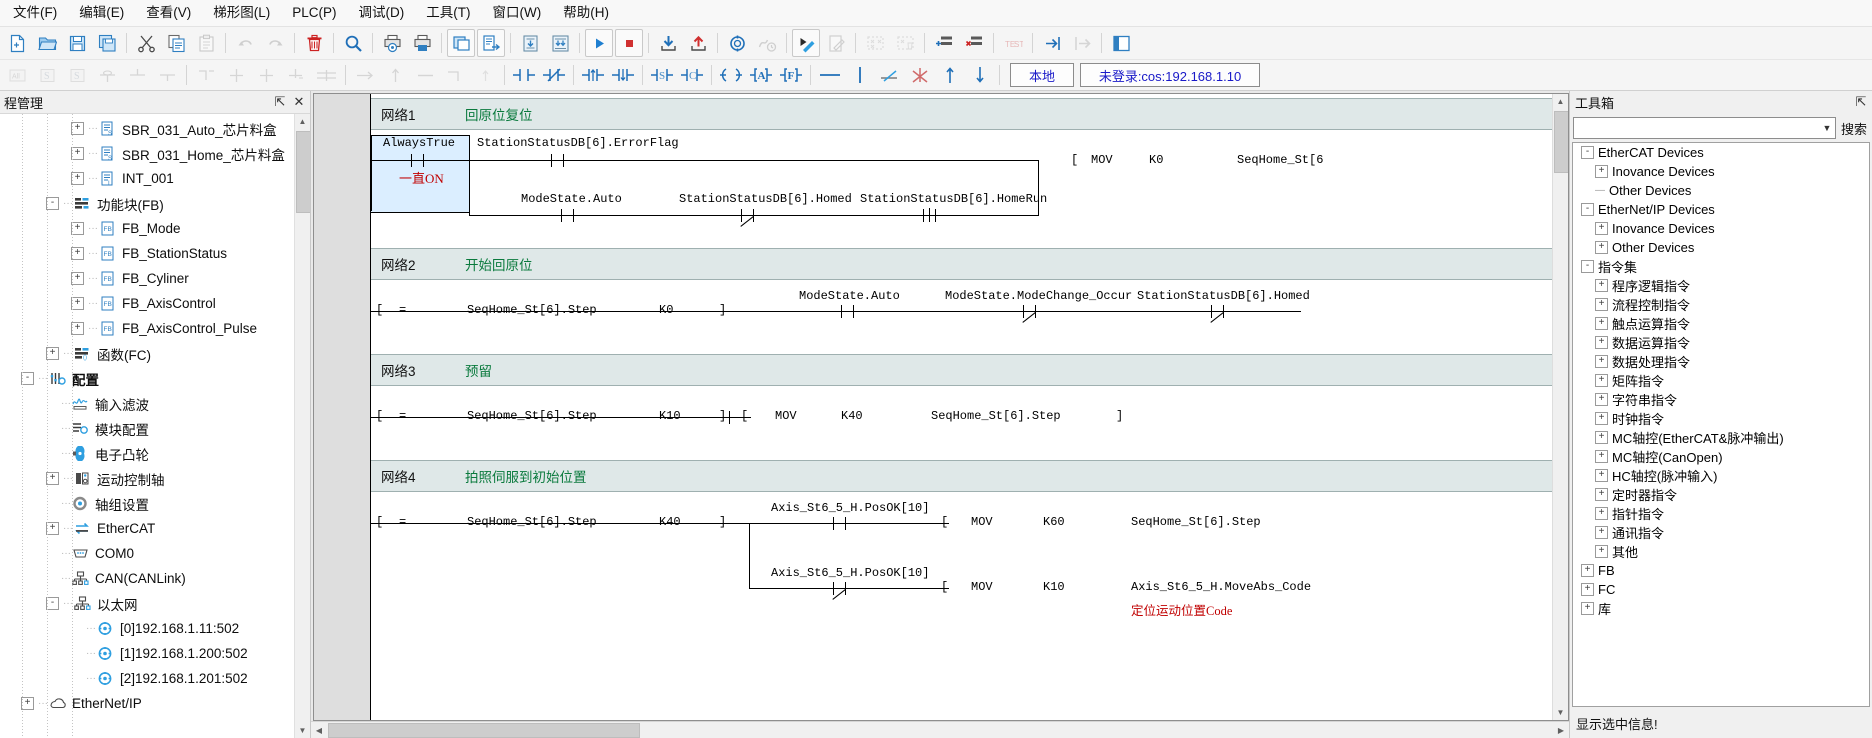 The image size is (1872, 738). Describe the element at coordinates (940, 729) in the screenshot. I see `ladder-hscrollbar: ◀ ▶` at that location.